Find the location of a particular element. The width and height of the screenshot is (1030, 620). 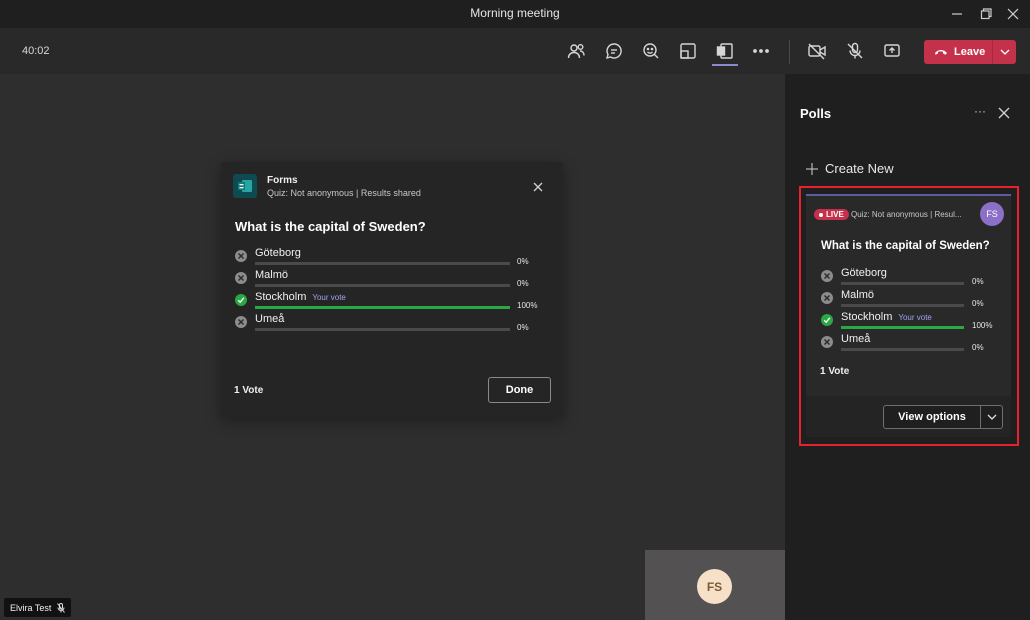

window-title: Morning meeting is located at coordinates (515, 13).